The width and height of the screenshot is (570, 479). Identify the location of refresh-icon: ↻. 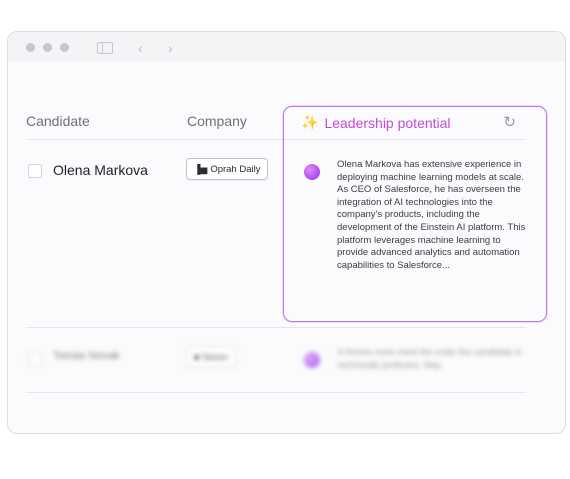
(509, 122).